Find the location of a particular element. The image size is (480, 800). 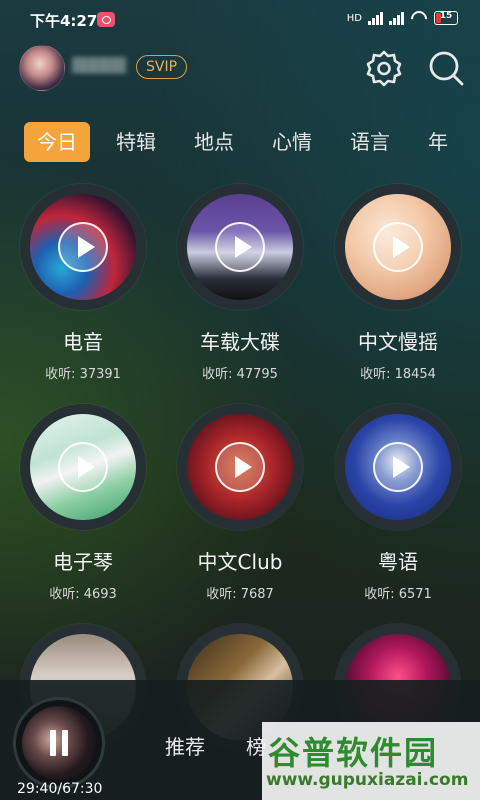

playlist-title: 中文慢摇 is located at coordinates (398, 342).